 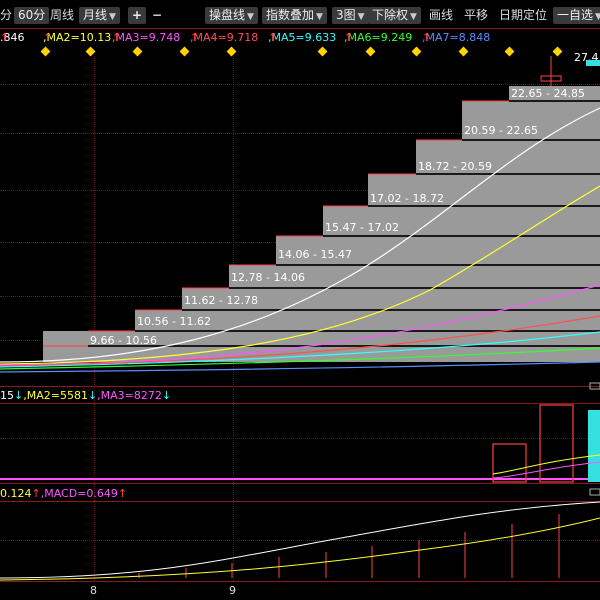 What do you see at coordinates (315, 254) in the screenshot?
I see `price-band-label: 14.06 - 15.47` at bounding box center [315, 254].